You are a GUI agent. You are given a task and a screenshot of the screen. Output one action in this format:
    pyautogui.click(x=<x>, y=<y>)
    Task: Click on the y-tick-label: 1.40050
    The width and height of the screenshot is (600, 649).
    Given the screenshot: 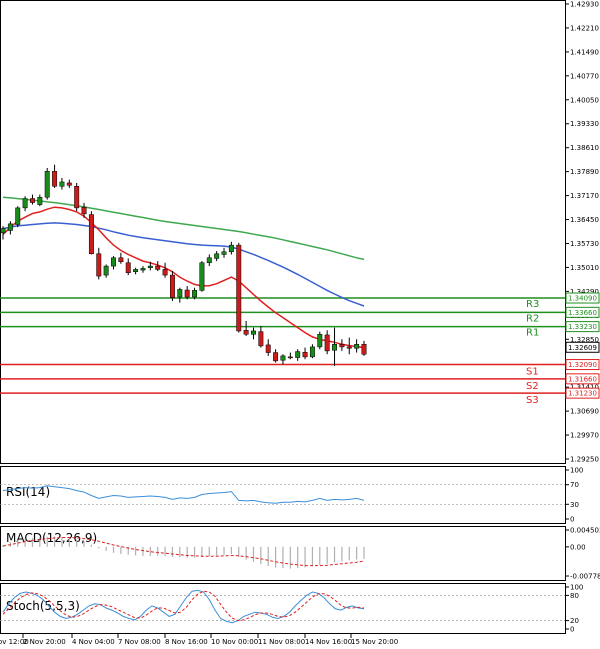 What is the action you would take?
    pyautogui.click(x=584, y=100)
    